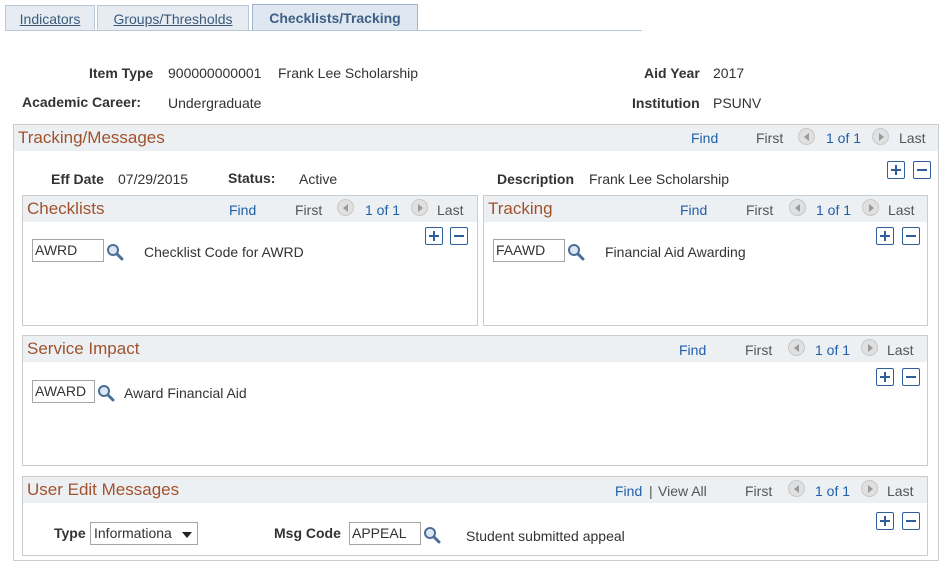 This screenshot has width=948, height=569. I want to click on msg-code-input: APPEAL, so click(385, 533).